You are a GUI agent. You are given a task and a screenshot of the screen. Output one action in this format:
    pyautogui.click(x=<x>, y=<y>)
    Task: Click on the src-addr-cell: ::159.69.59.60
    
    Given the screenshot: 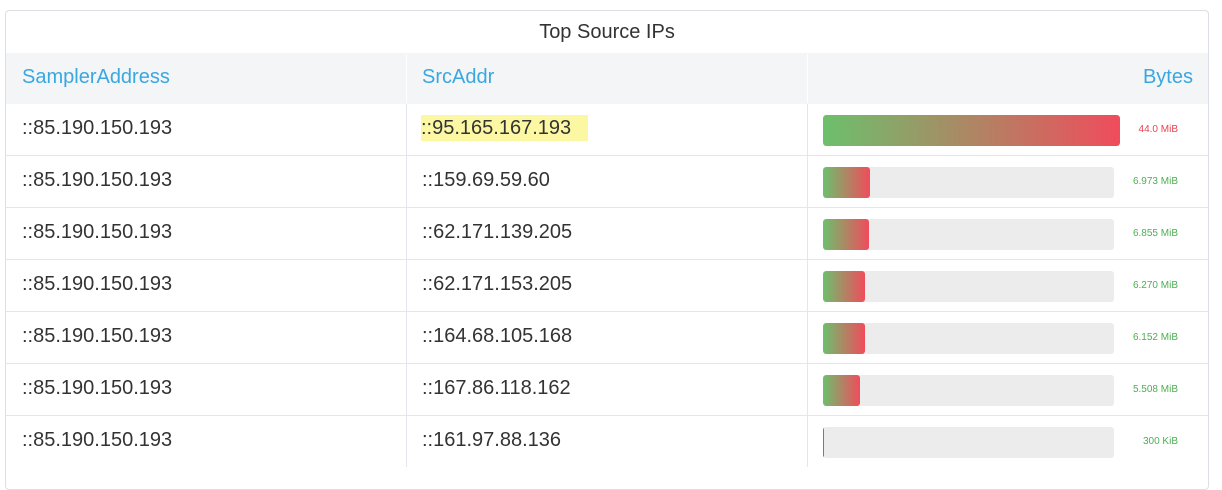 What is the action you would take?
    pyautogui.click(x=607, y=181)
    